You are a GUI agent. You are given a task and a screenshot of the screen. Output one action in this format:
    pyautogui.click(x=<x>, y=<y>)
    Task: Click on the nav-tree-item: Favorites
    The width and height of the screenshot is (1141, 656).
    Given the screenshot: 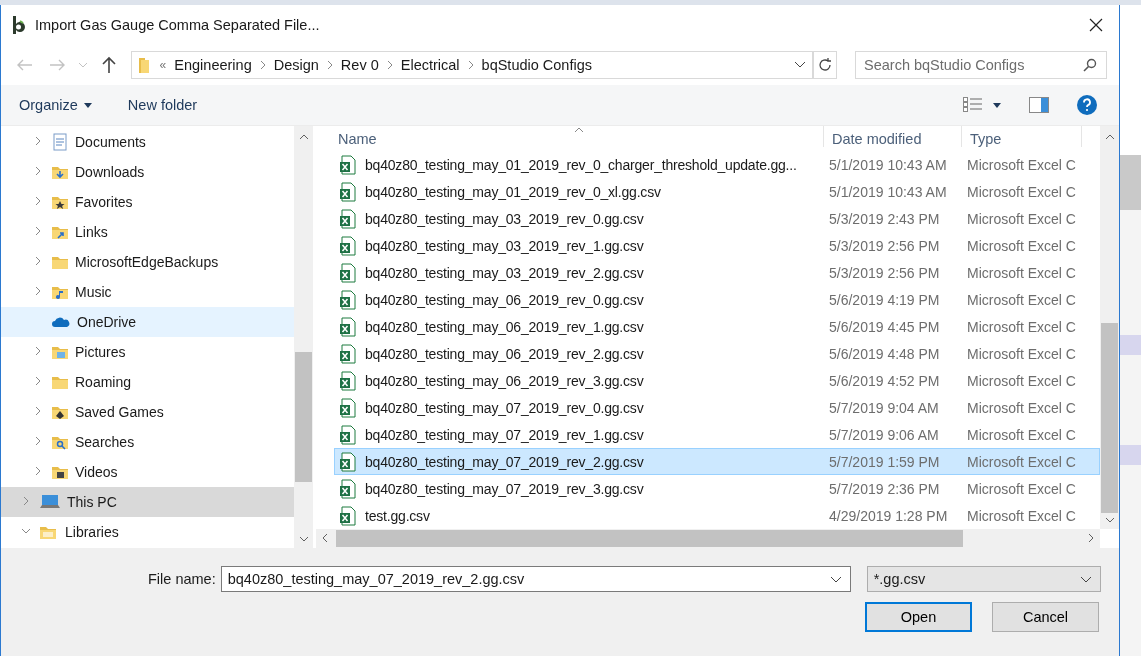 What is the action you would take?
    pyautogui.click(x=147, y=202)
    